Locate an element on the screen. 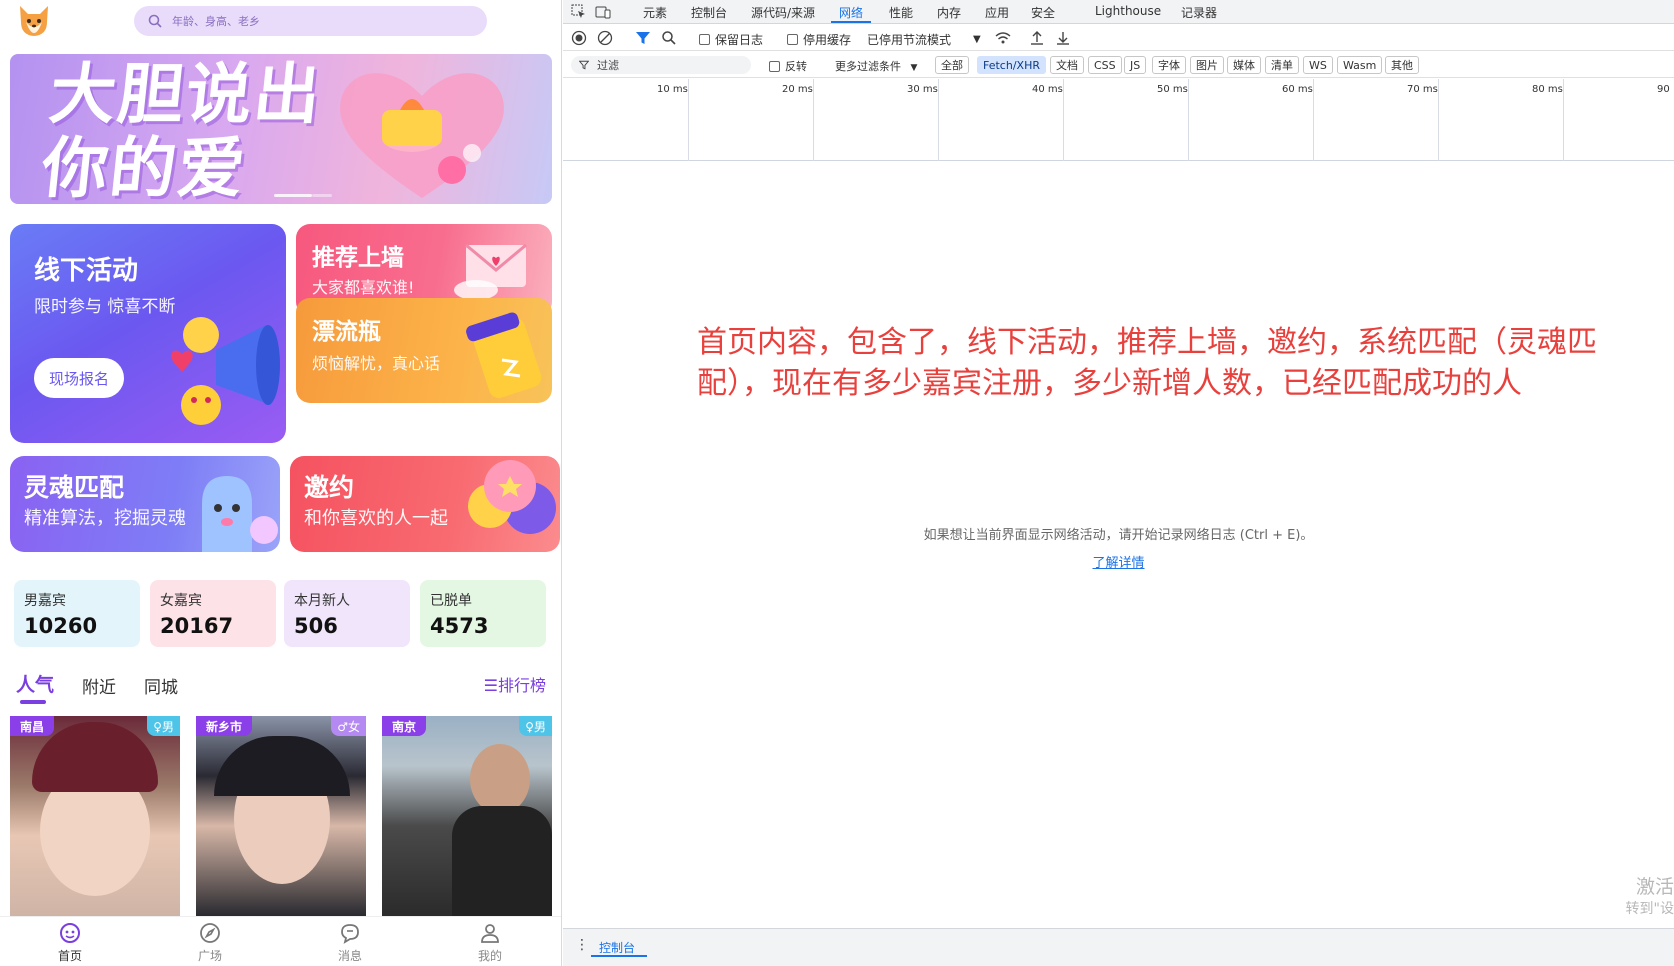 The height and width of the screenshot is (966, 1674). nav-profile: 我的 is located at coordinates (490, 942).